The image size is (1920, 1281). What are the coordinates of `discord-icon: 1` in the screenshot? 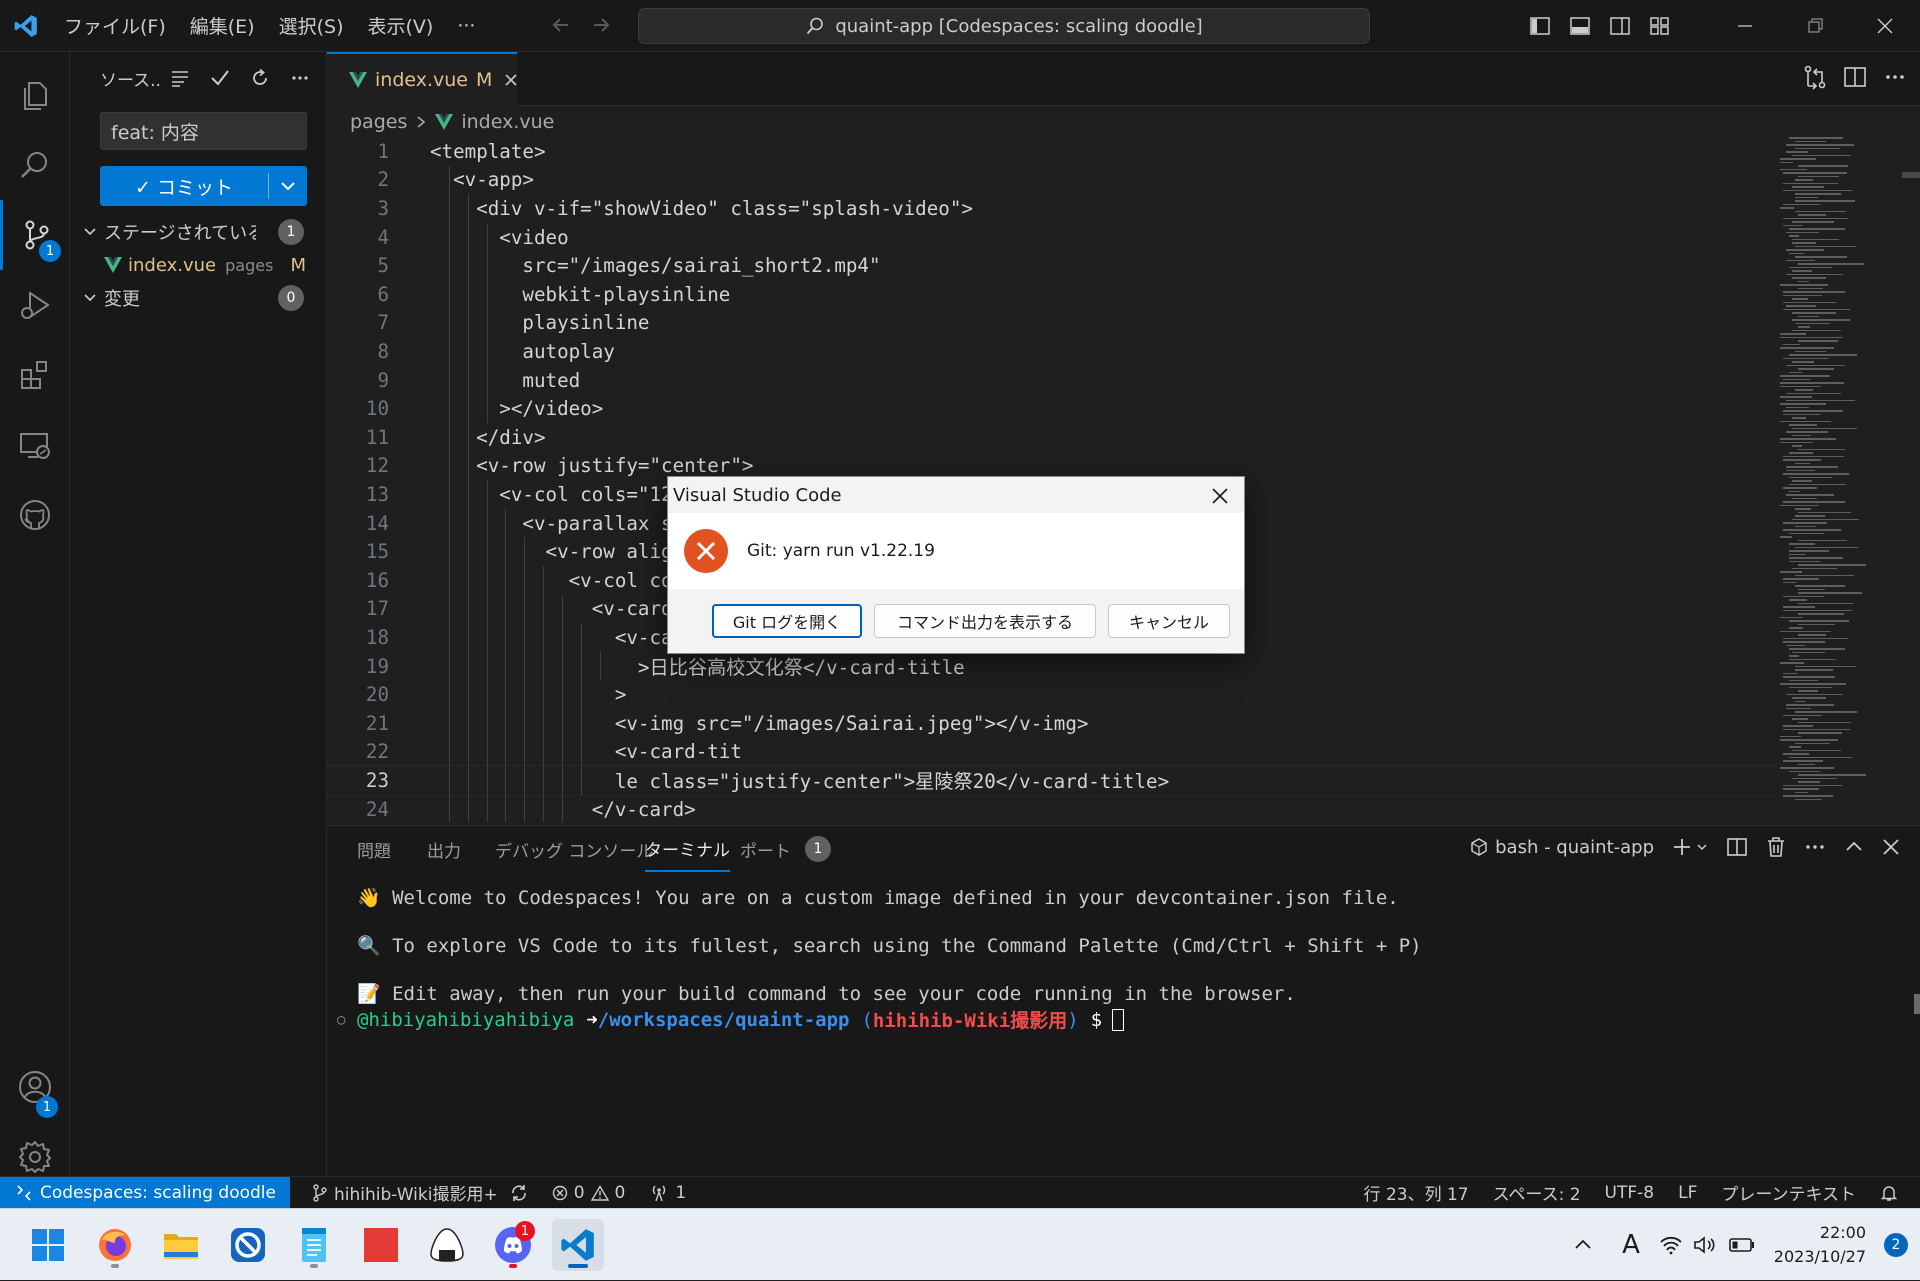 It's located at (513, 1245).